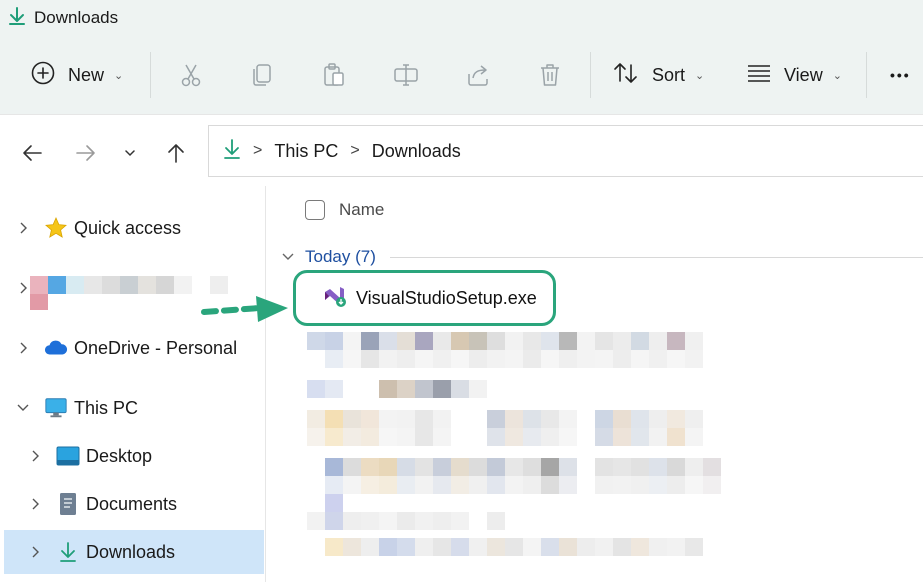 The height and width of the screenshot is (582, 923). I want to click on forward-icon, so click(85, 153).